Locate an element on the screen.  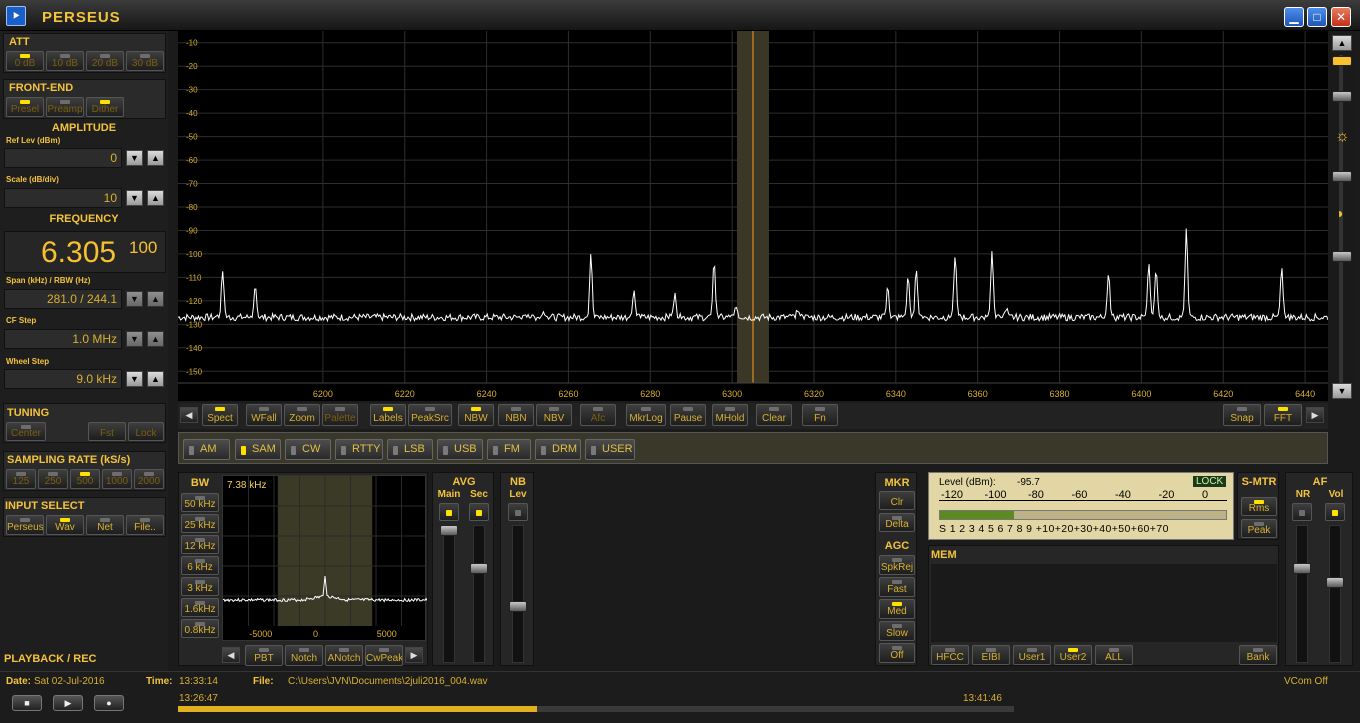
avg-main-button is located at coordinates (449, 512).